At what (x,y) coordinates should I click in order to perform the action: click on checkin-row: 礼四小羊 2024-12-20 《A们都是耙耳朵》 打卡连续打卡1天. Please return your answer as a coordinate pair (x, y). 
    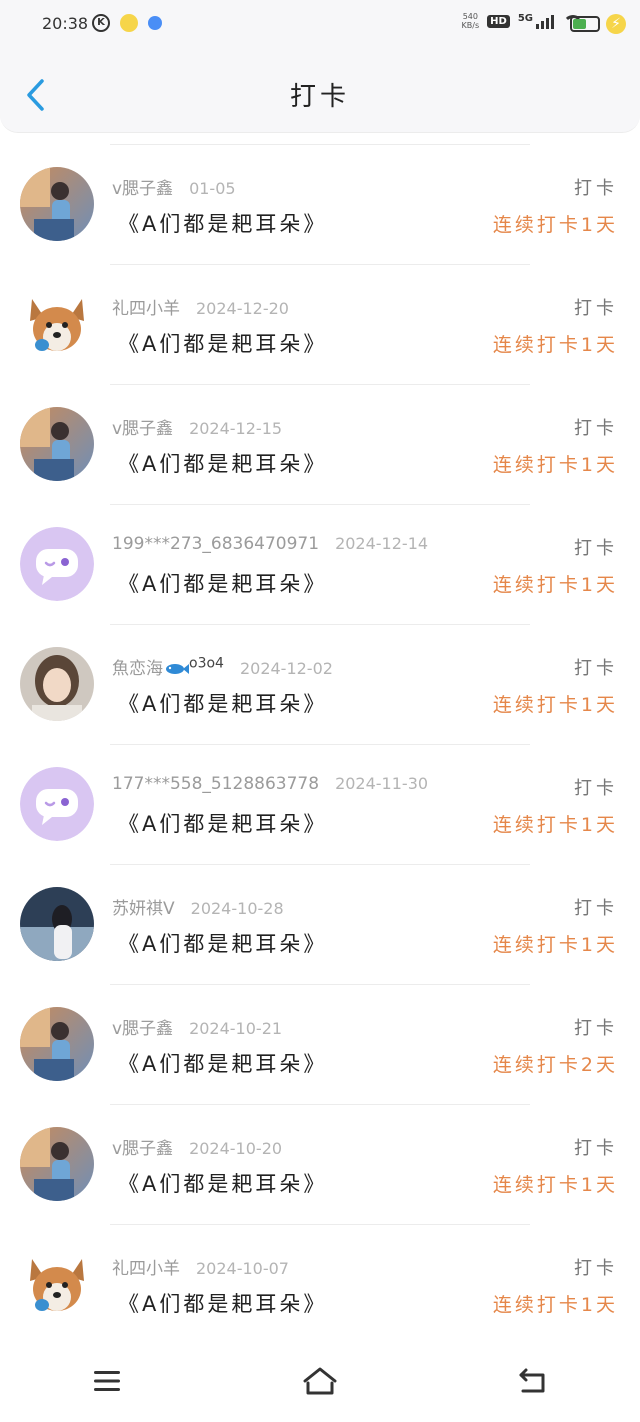
    Looking at the image, I should click on (320, 324).